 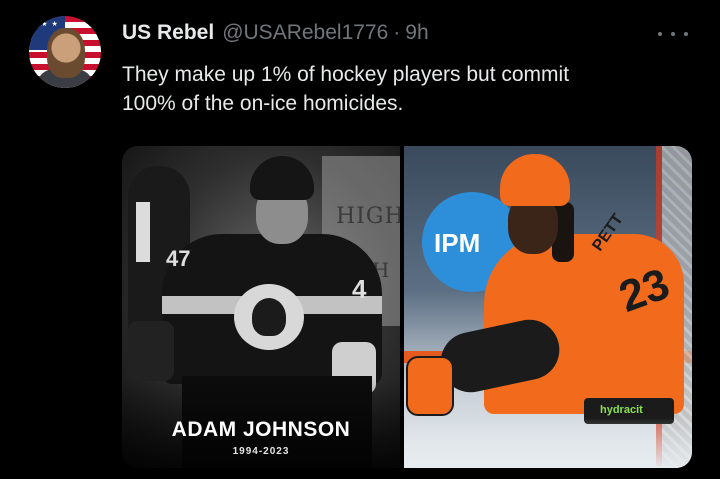 I want to click on background-person-shirt, so click(x=143, y=232).